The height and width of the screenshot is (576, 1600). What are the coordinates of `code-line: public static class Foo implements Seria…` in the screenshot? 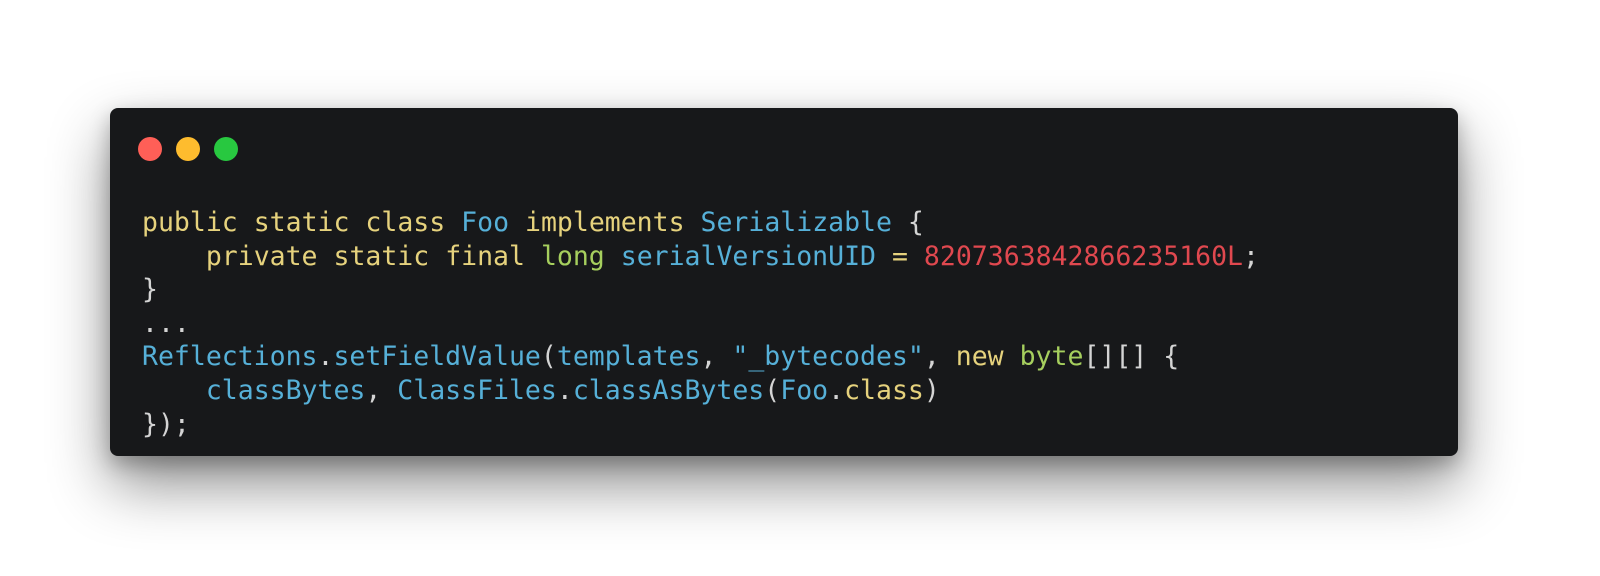 It's located at (700, 223).